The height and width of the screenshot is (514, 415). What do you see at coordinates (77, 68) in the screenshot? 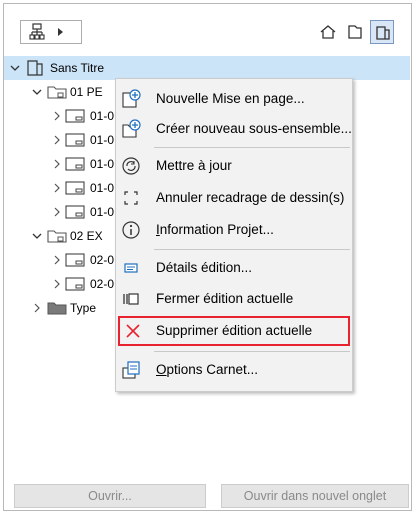
I see `tree-root-label: Sans Titre` at bounding box center [77, 68].